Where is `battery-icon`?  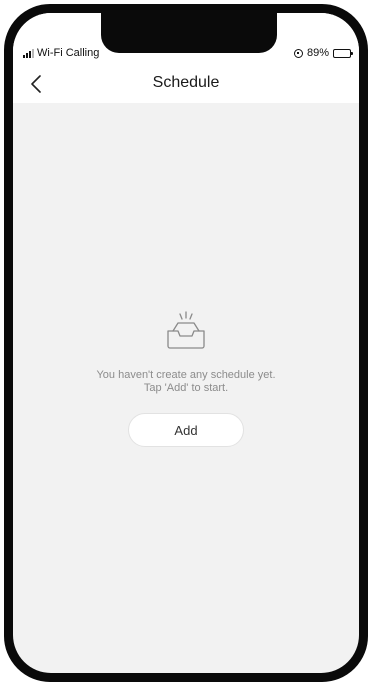 battery-icon is located at coordinates (343, 53).